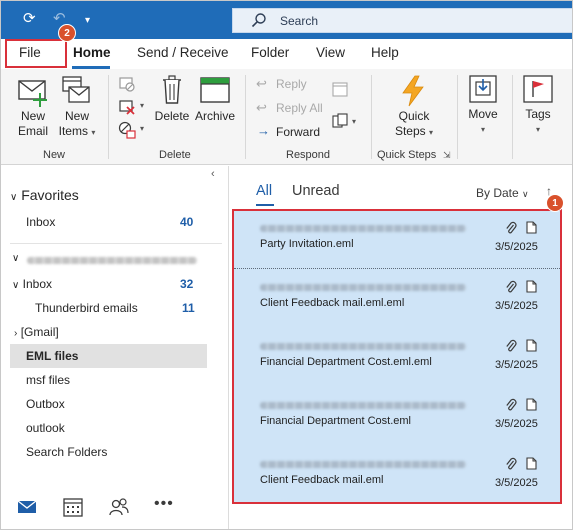 The width and height of the screenshot is (573, 530). Describe the element at coordinates (261, 107) in the screenshot. I see `reply-all-icon: ↩` at that location.